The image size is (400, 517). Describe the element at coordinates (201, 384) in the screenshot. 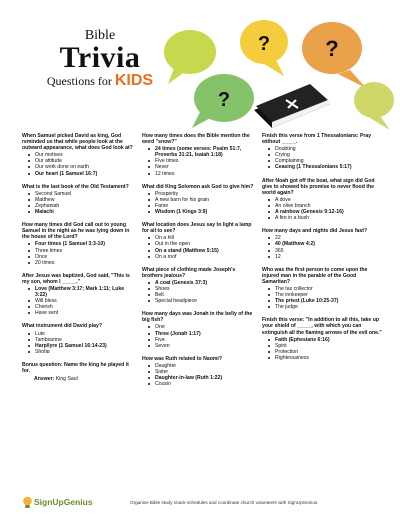

I see `answer-option: Cousin` at that location.